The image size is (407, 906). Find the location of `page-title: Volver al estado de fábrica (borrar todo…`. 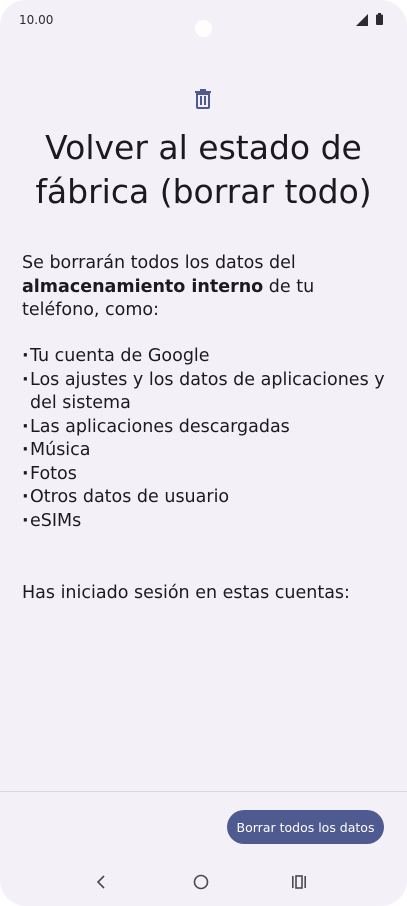

page-title: Volver al estado de fábrica (borrar todo… is located at coordinates (203, 170).